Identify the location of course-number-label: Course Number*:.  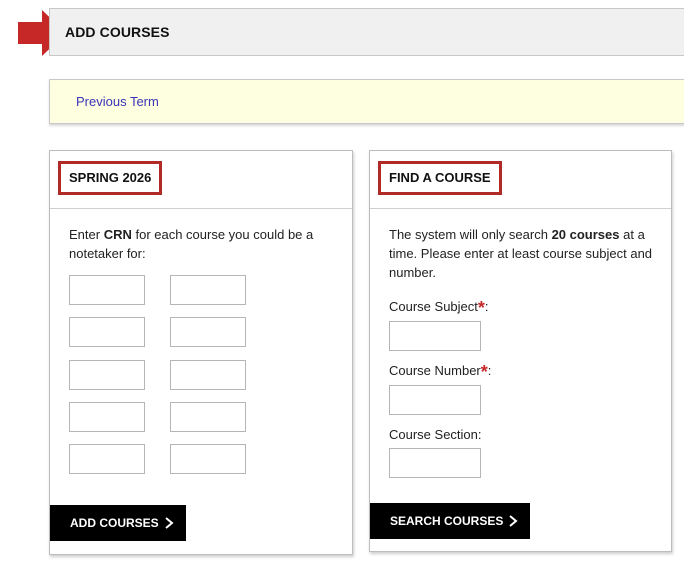
(440, 372).